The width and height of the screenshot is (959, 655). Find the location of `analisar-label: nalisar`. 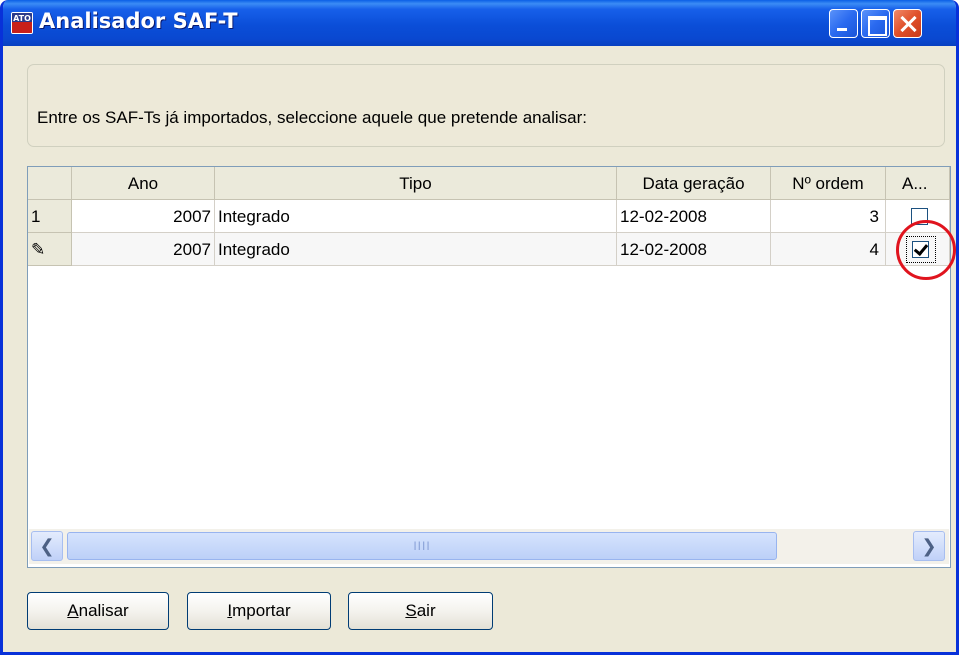

analisar-label: nalisar is located at coordinates (103, 610).